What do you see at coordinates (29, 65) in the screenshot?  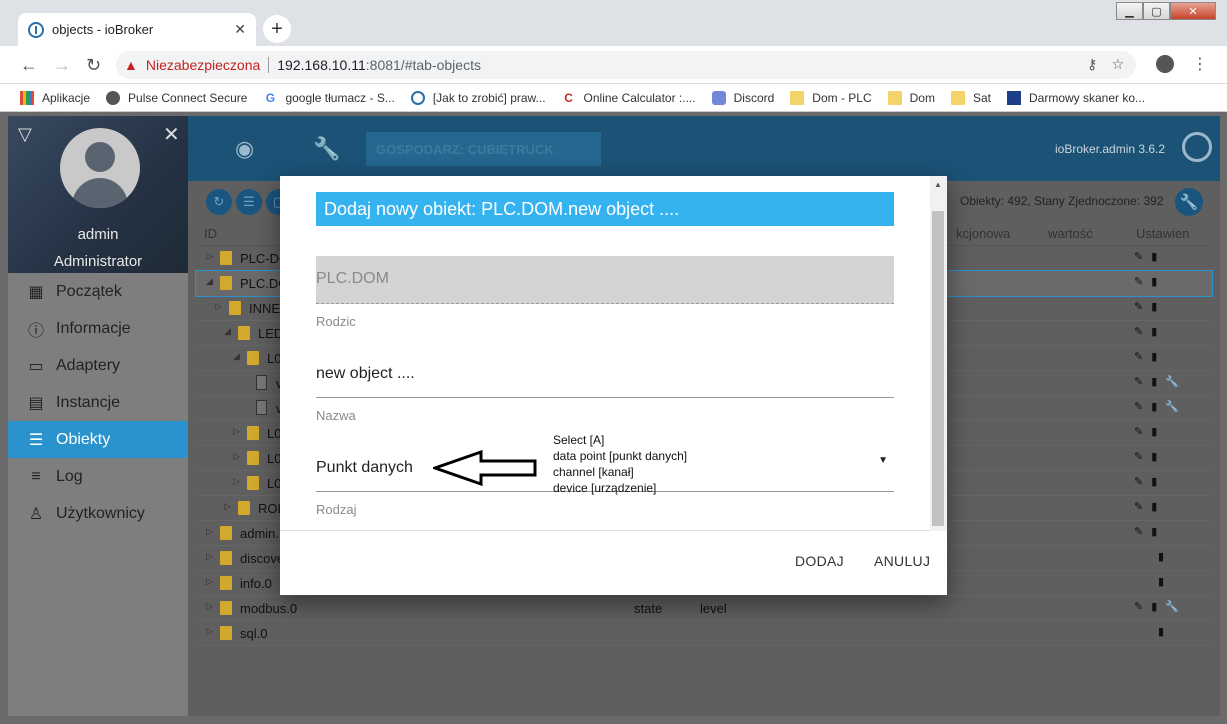 I see `back-arrow-icon: ←` at bounding box center [29, 65].